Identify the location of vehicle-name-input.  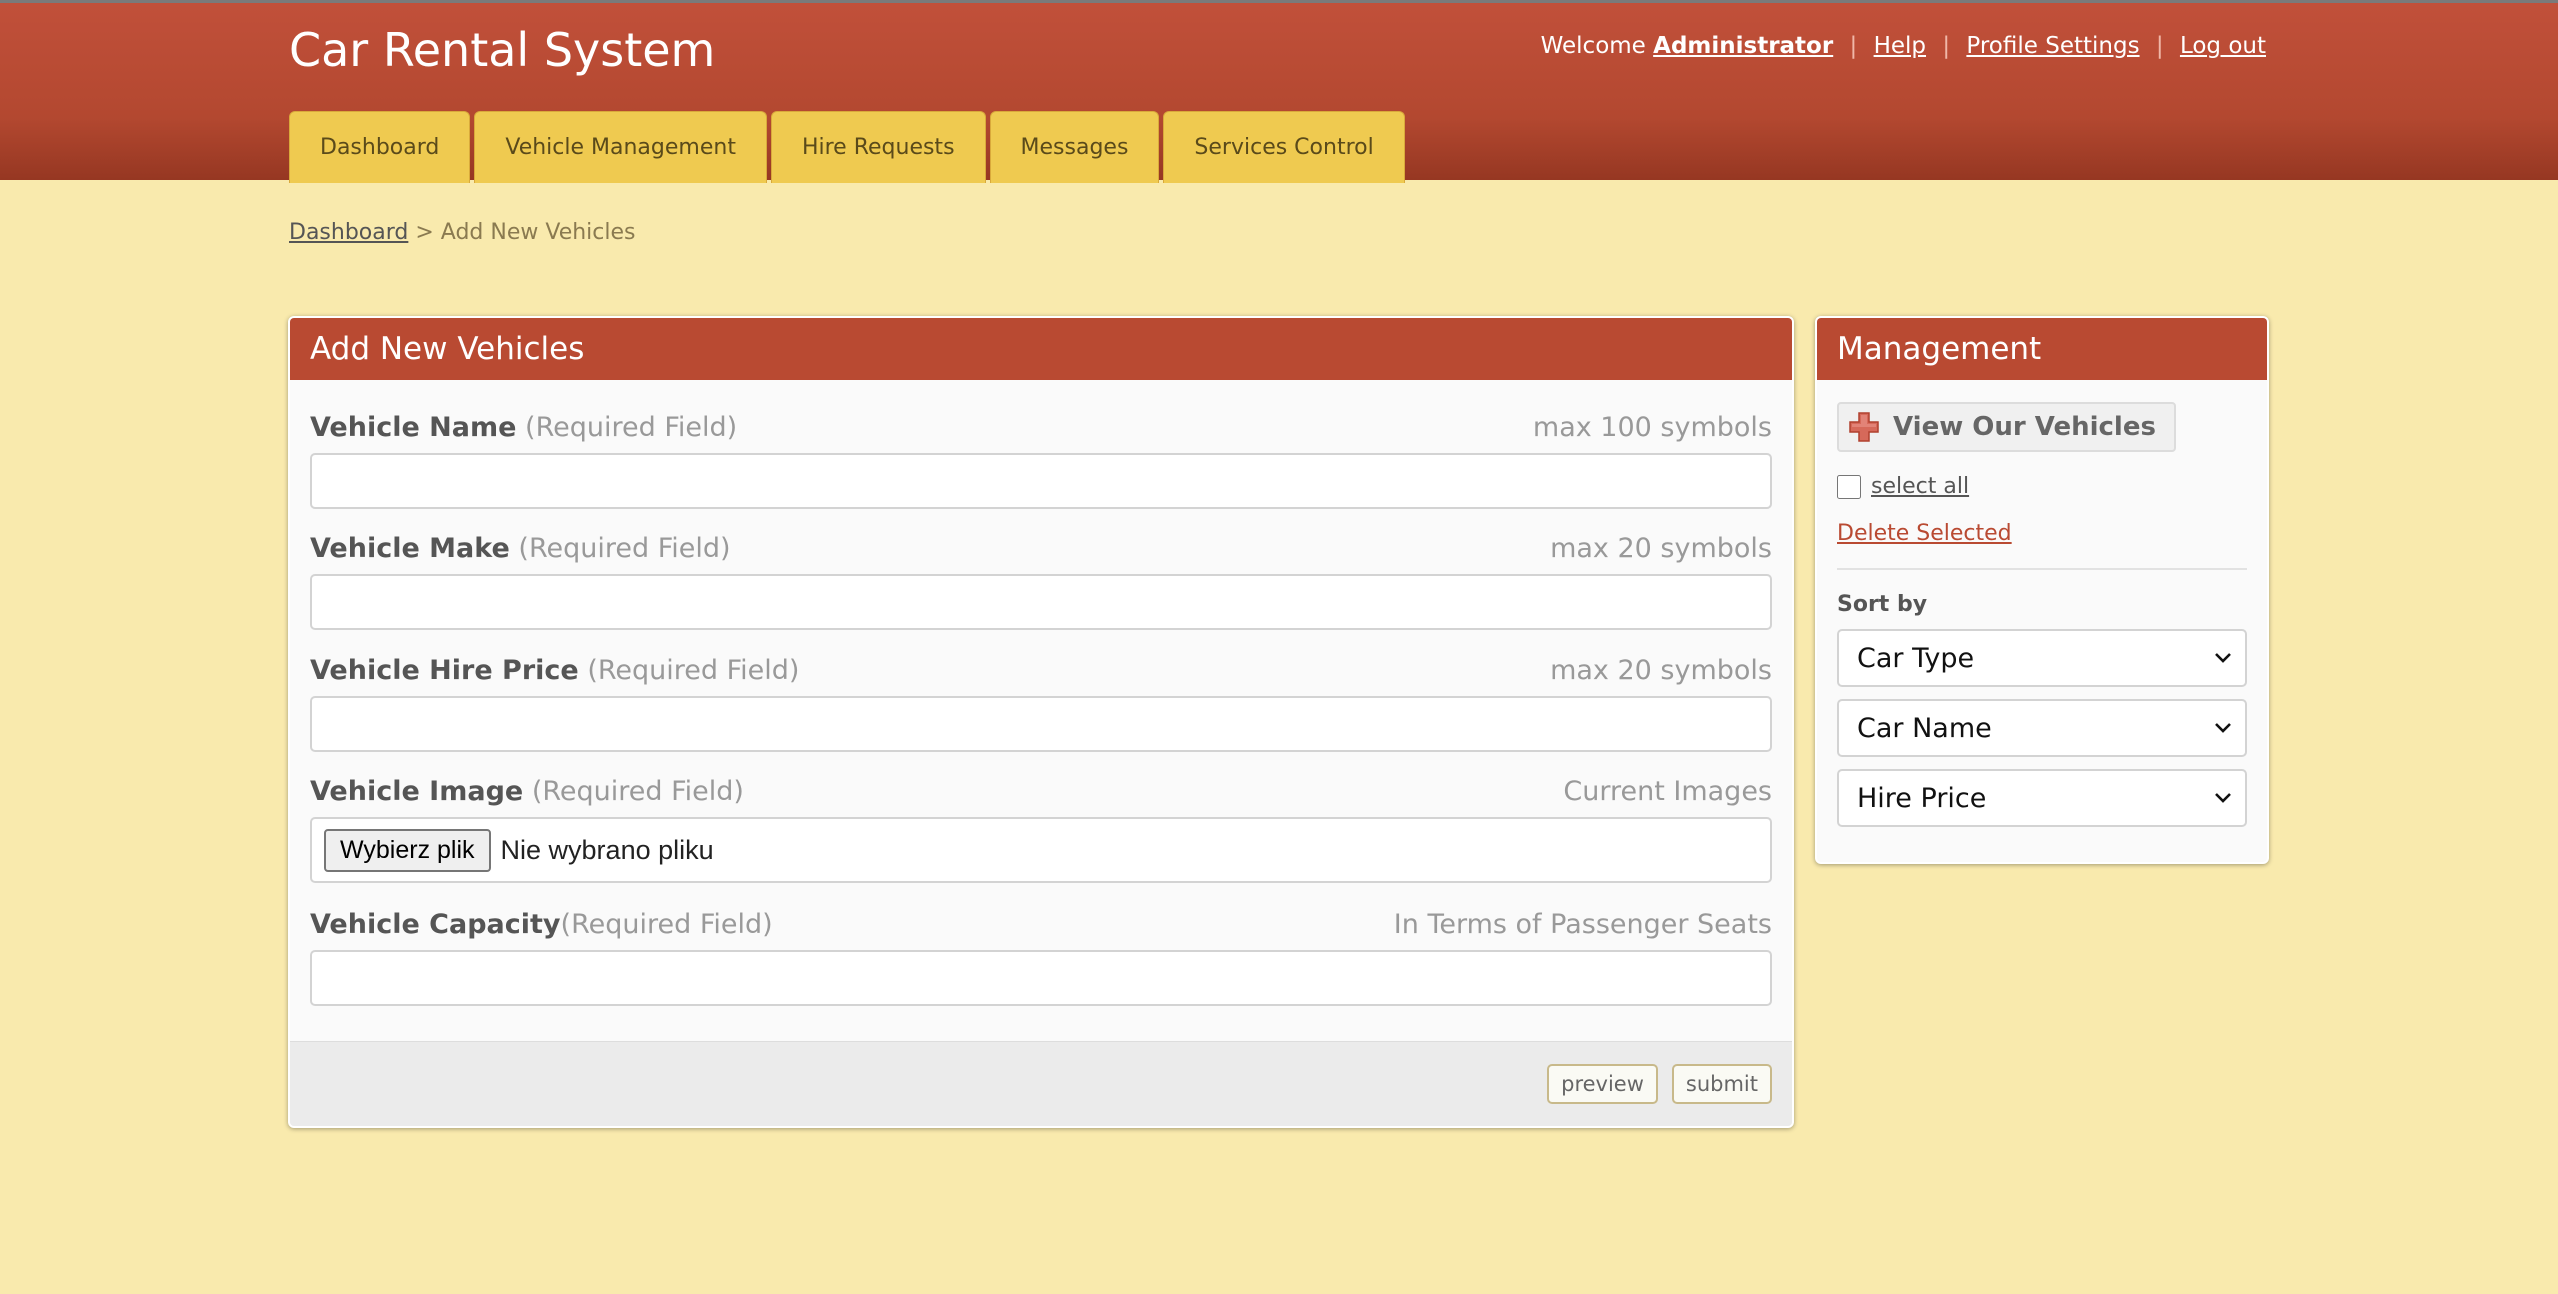
(1041, 481).